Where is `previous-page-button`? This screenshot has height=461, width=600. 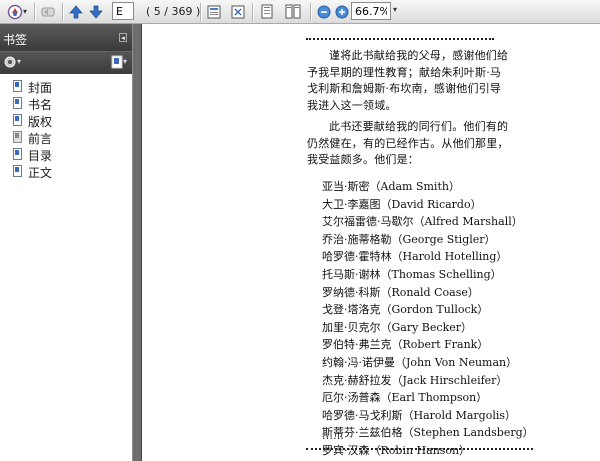
previous-page-button is located at coordinates (76, 11).